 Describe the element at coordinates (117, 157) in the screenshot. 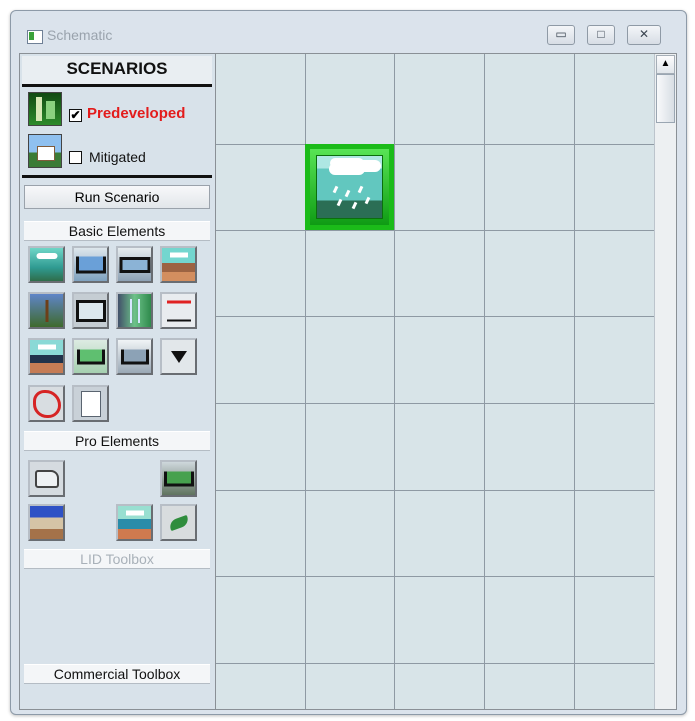

I see `mitigated-label: Mitigated` at that location.